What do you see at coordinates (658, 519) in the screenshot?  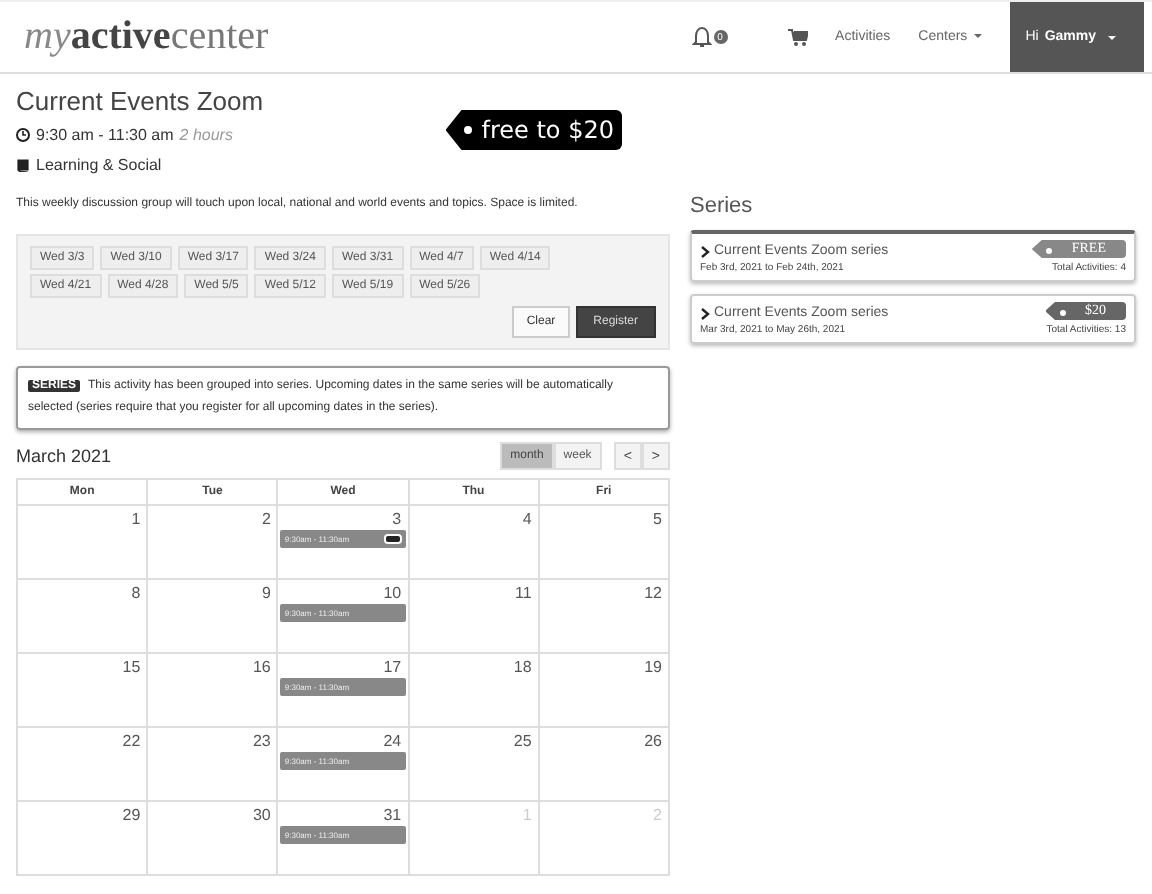 I see `day-number: 5` at bounding box center [658, 519].